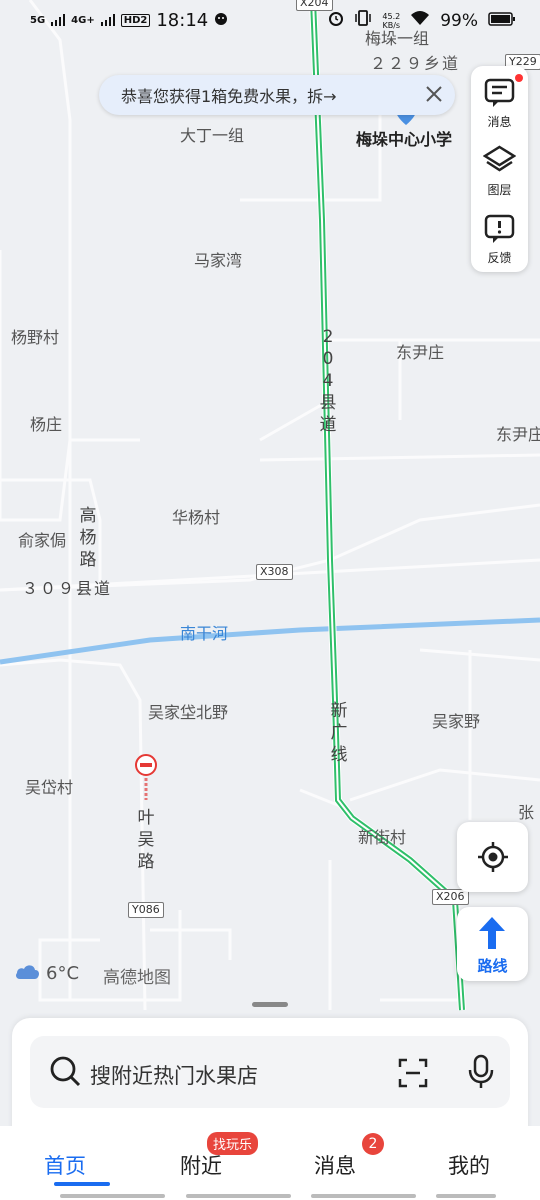 The width and height of the screenshot is (540, 1200). Describe the element at coordinates (182, 20) in the screenshot. I see `clock: 18:14` at that location.